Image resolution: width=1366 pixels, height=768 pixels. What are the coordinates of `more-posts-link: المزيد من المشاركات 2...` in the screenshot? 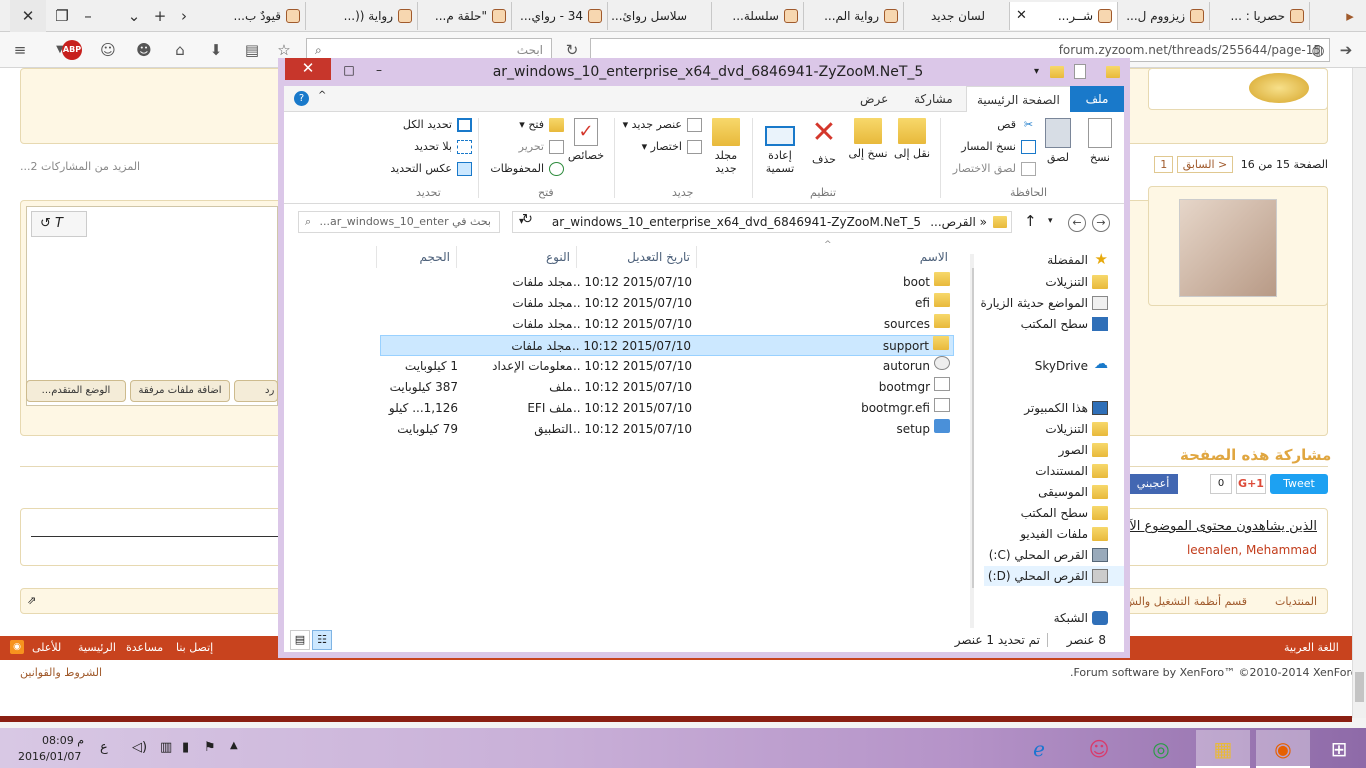 It's located at (80, 166).